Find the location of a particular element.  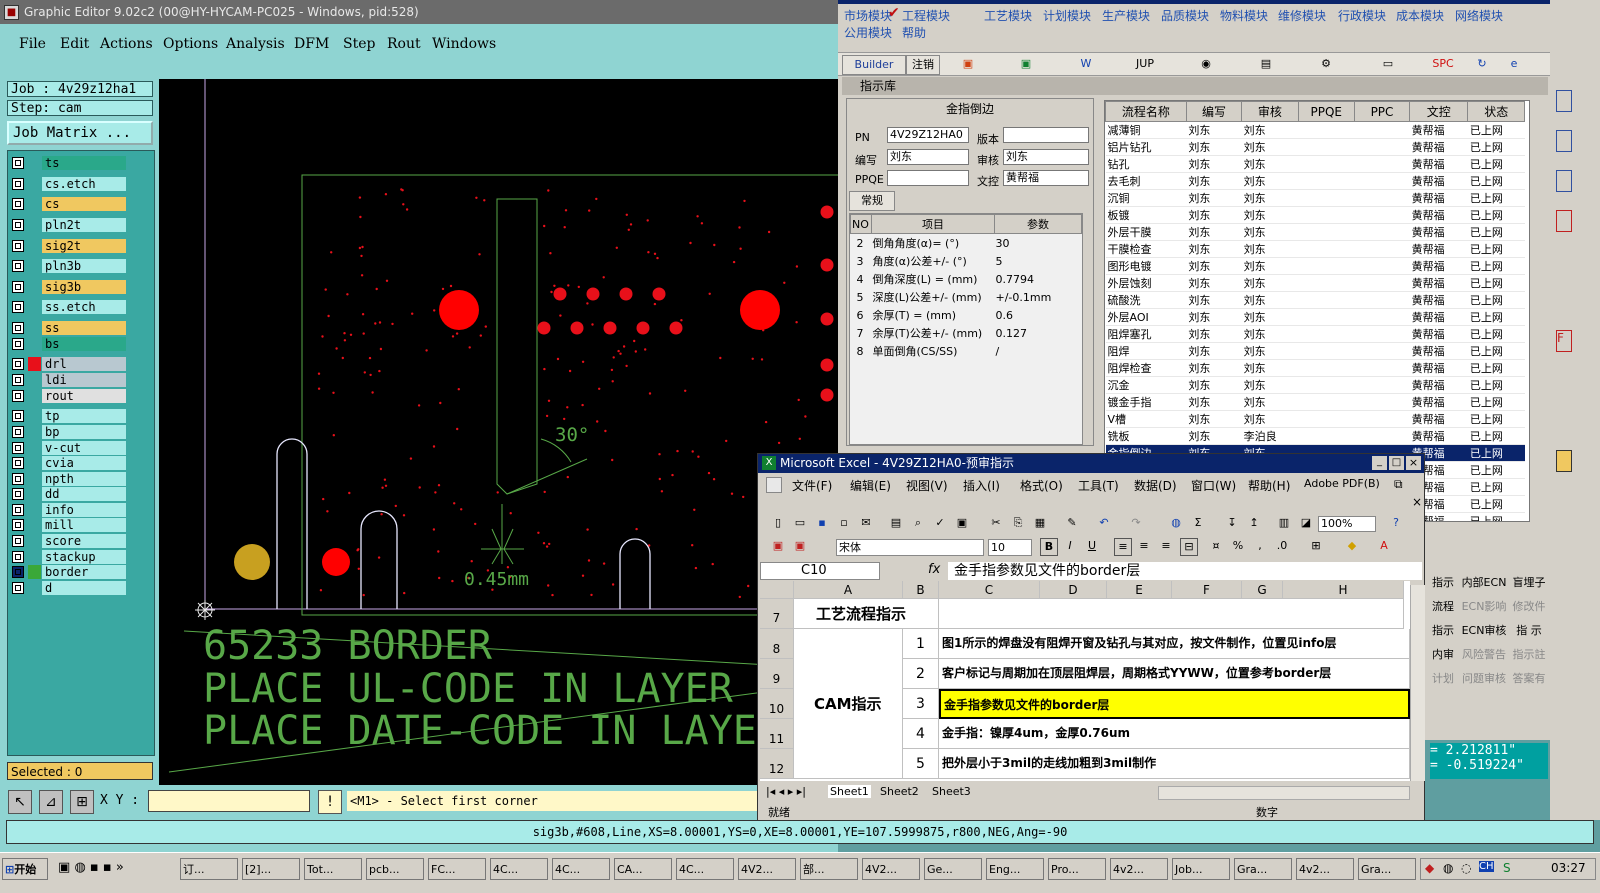

layer-name: ldi is located at coordinates (84, 380).